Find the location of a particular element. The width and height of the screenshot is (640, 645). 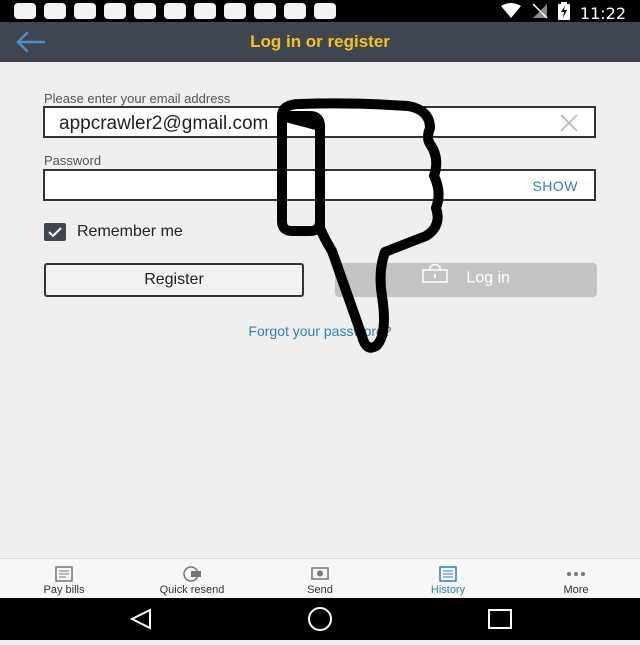

status-bar: 11:22 is located at coordinates (320, 12).